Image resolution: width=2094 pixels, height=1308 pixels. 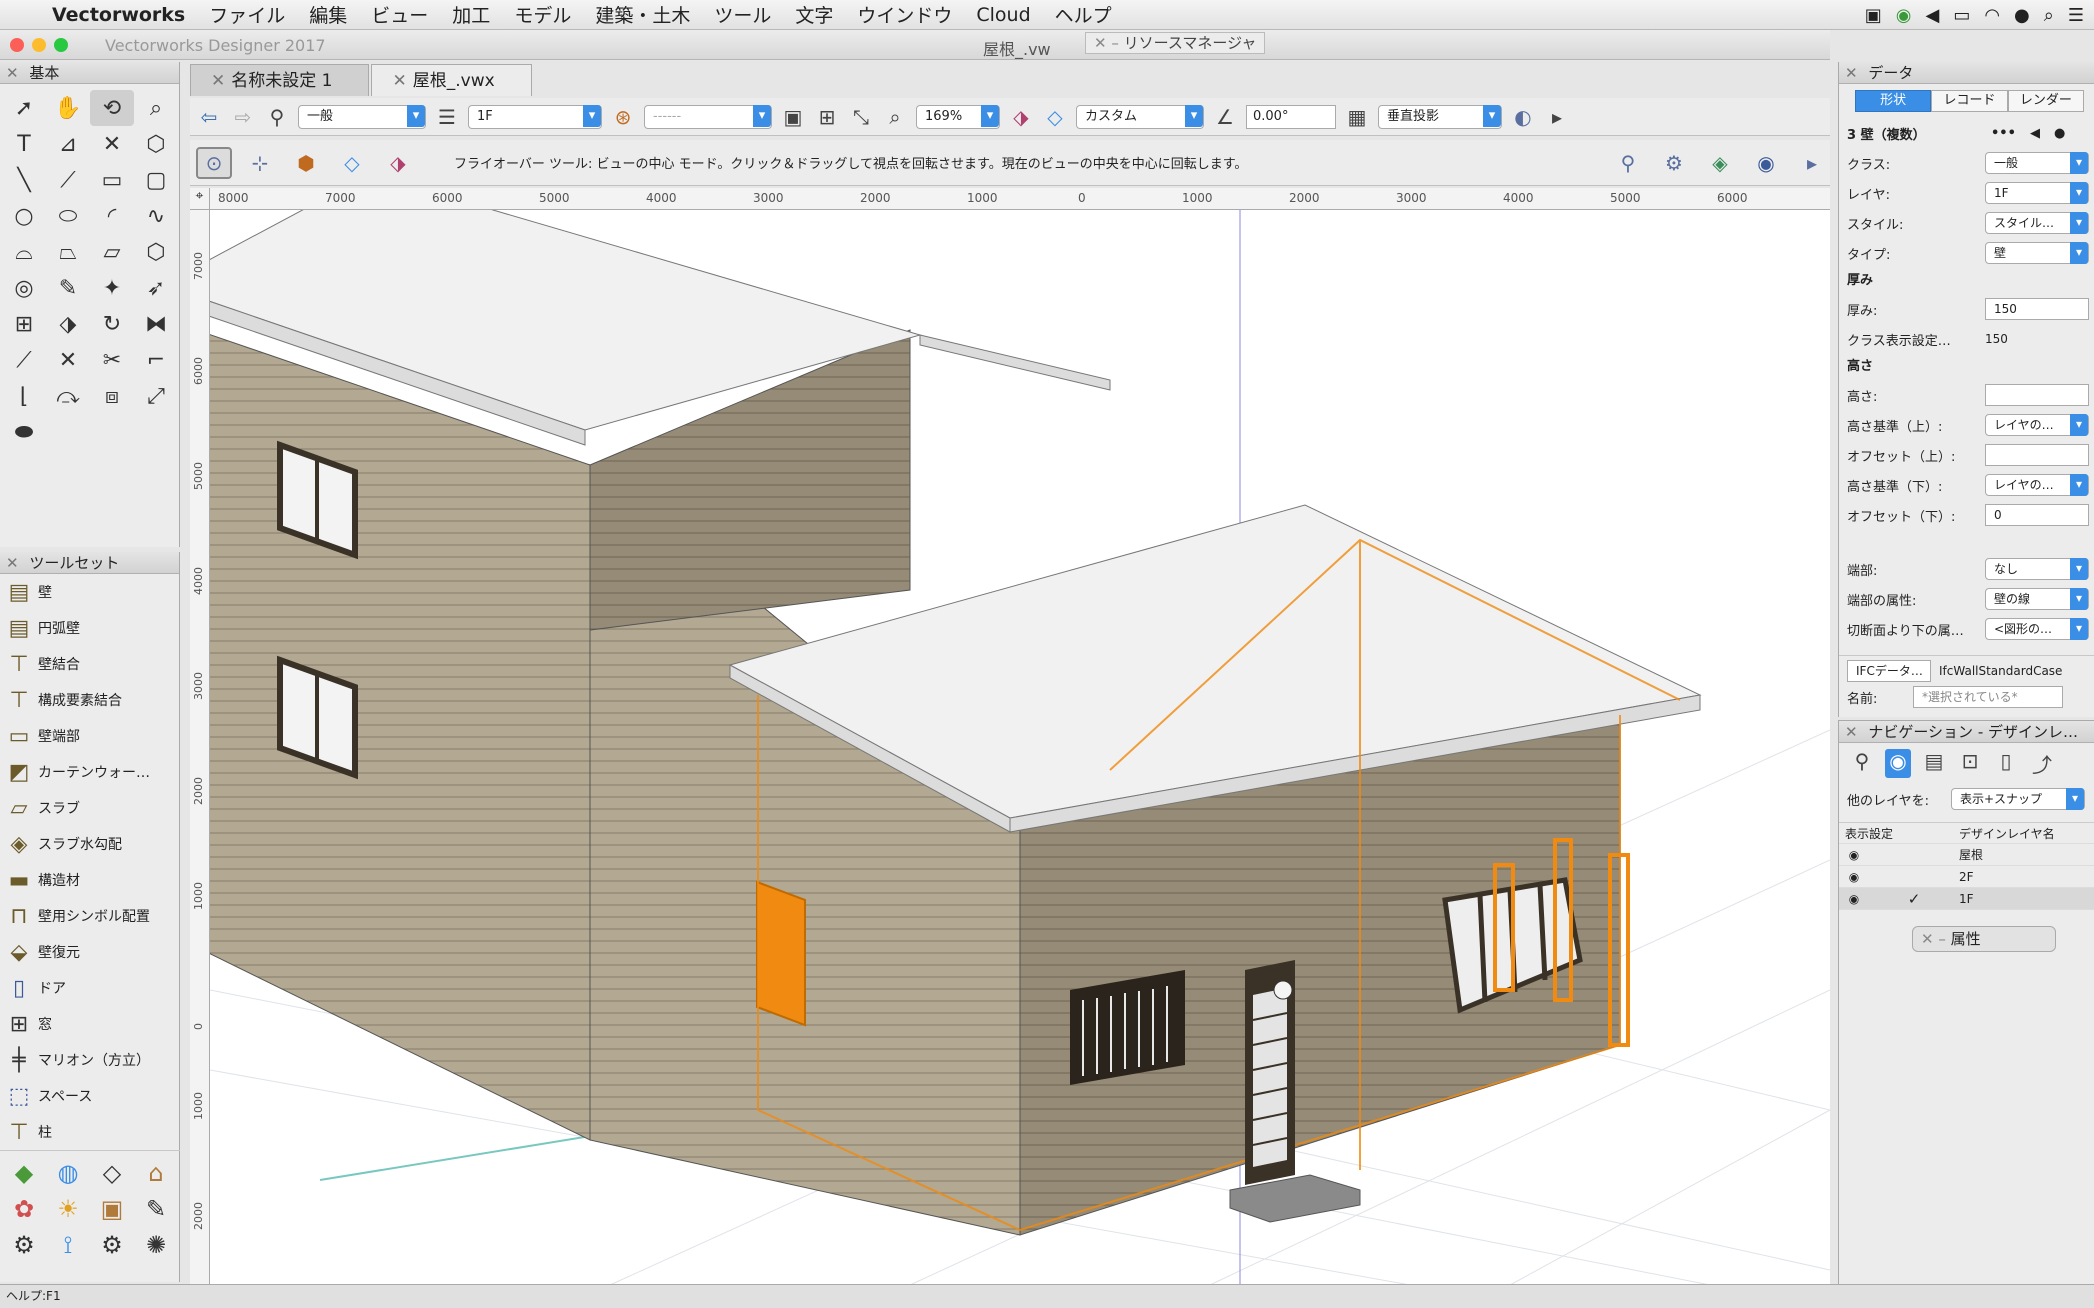 What do you see at coordinates (2003, 133) in the screenshot?
I see `more-icon: •••` at bounding box center [2003, 133].